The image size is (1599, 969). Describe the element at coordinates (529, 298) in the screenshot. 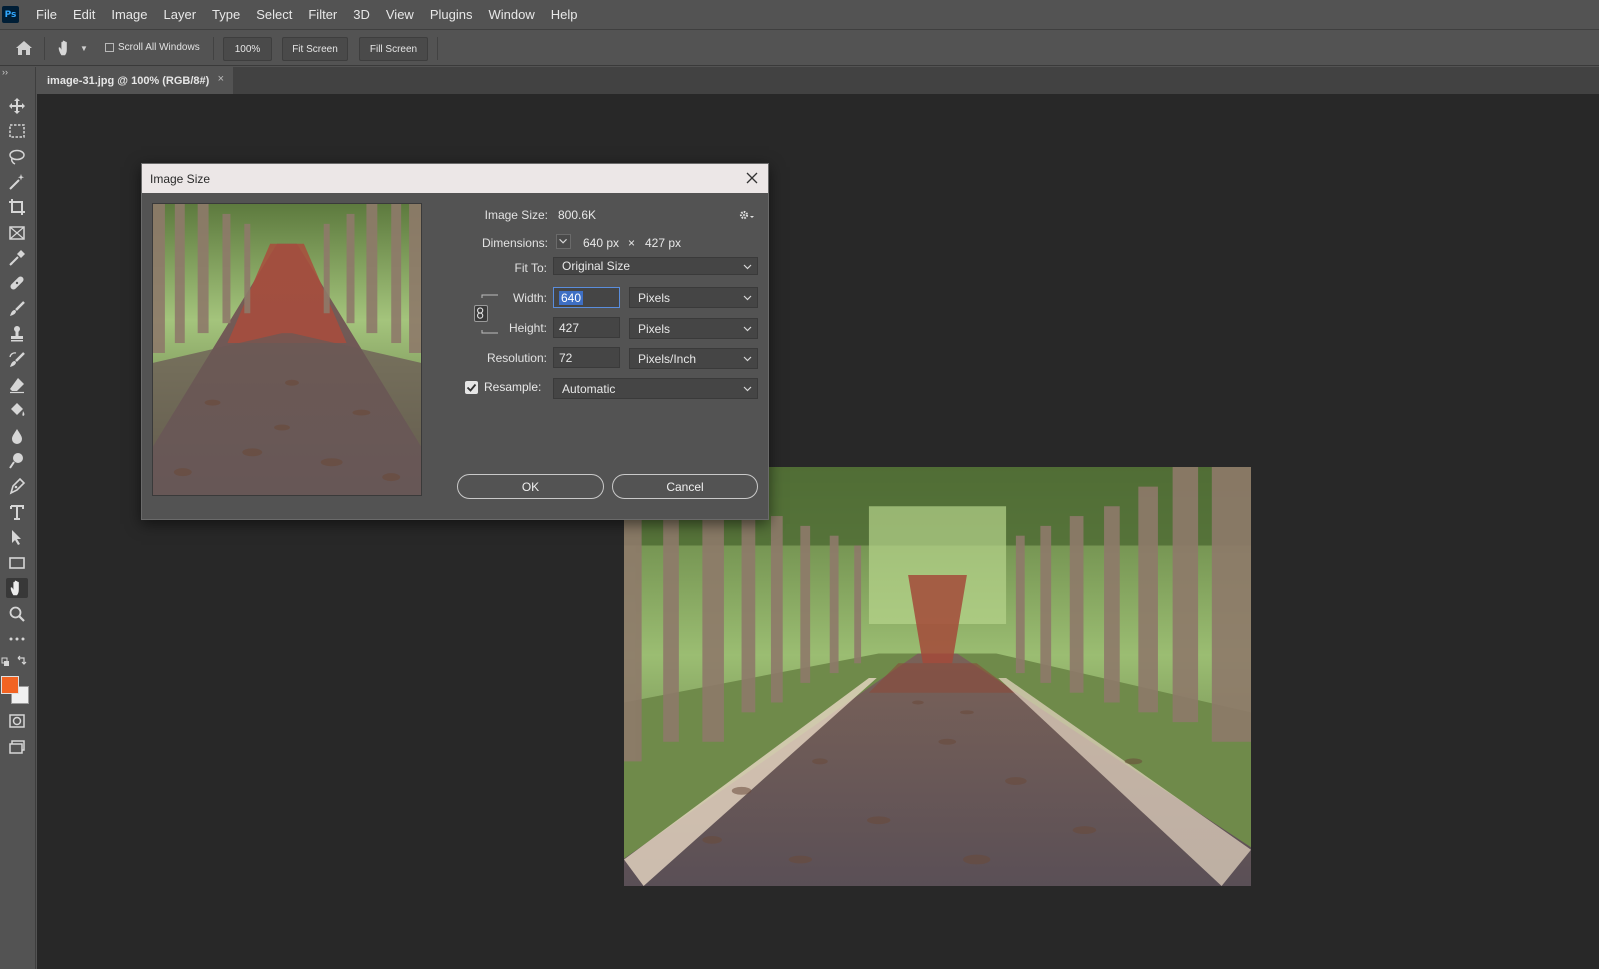

I see `width-label: Width:` at that location.